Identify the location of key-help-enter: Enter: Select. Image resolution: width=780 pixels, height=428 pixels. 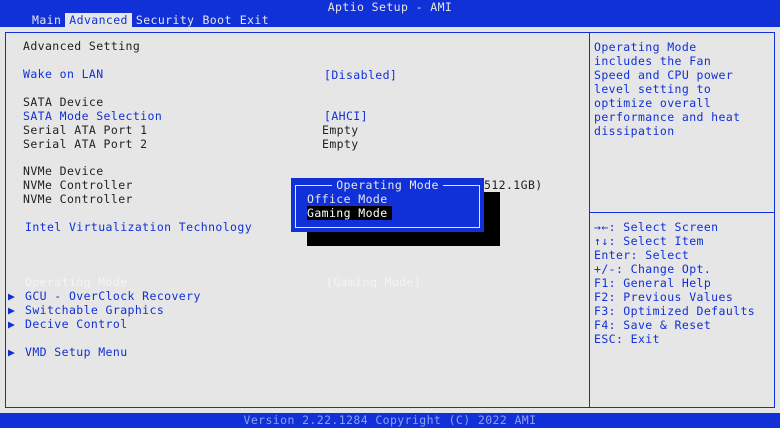
(642, 255).